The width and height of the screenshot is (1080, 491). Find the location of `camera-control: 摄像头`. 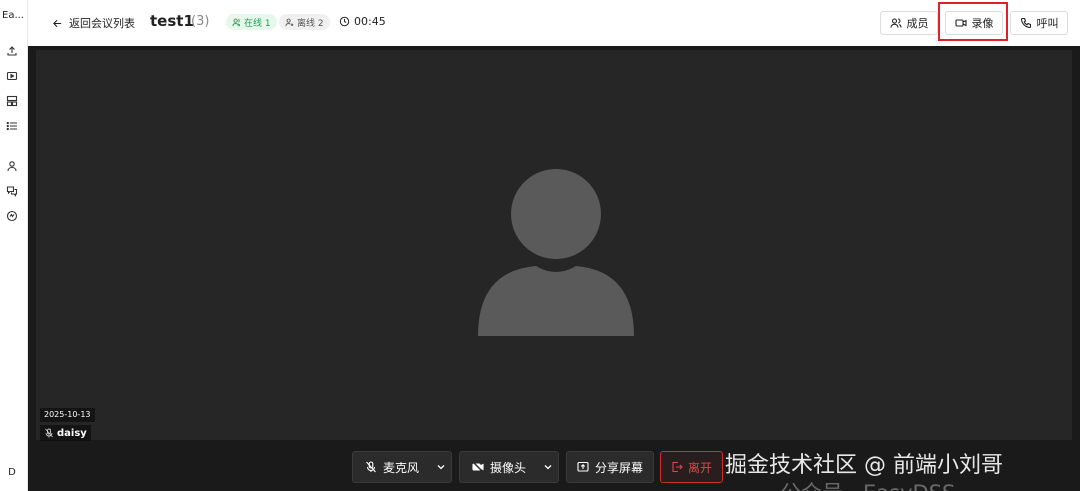

camera-control: 摄像头 is located at coordinates (509, 467).